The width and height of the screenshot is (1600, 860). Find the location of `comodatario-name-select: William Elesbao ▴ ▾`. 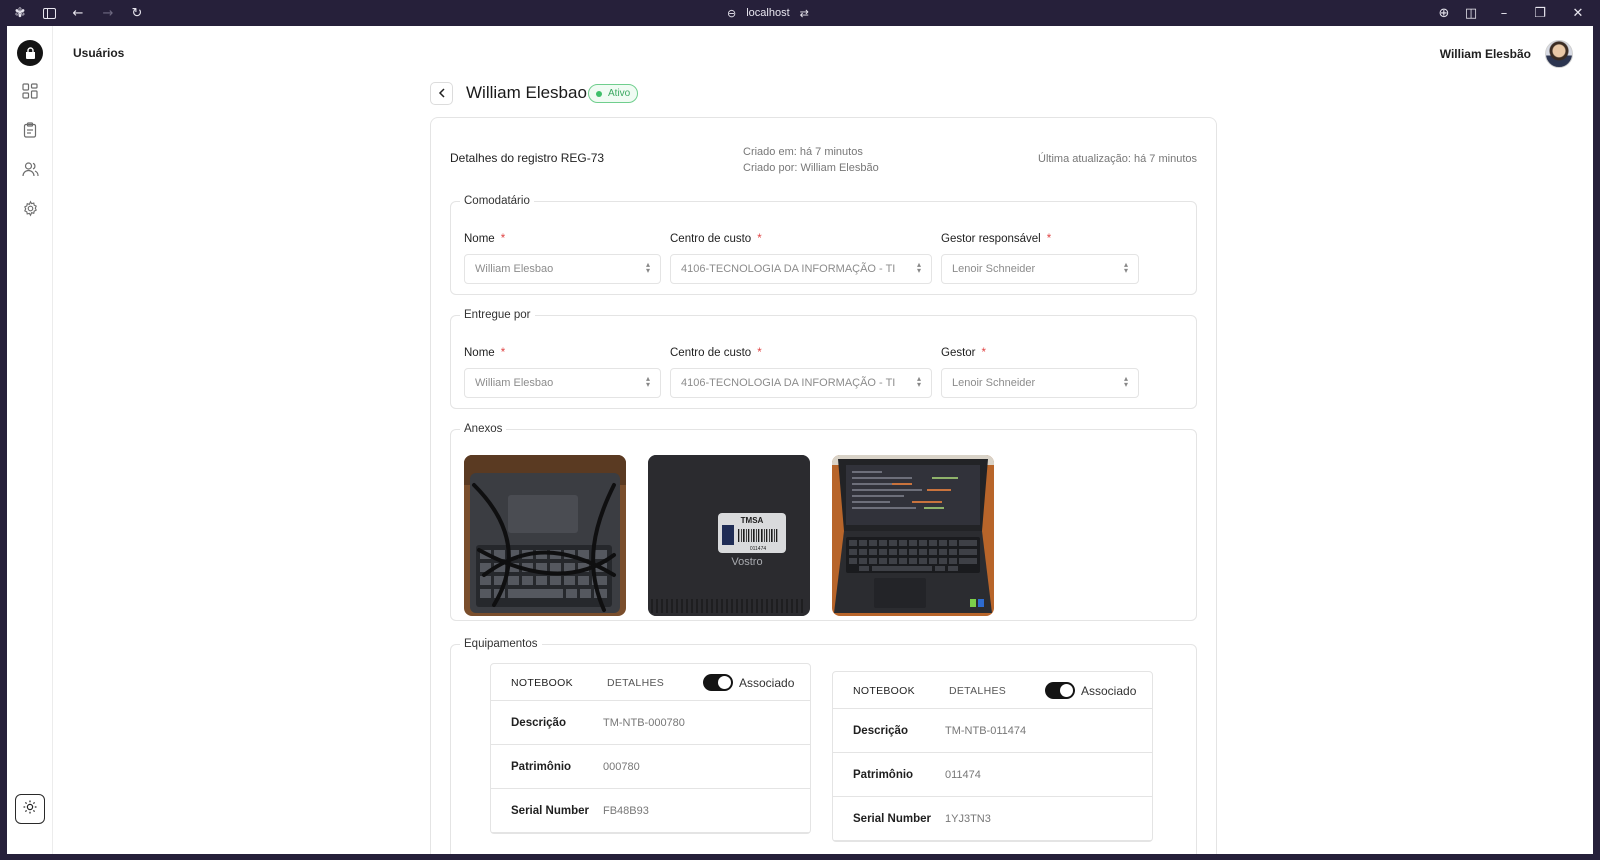

comodatario-name-select: William Elesbao ▴ ▾ is located at coordinates (562, 269).